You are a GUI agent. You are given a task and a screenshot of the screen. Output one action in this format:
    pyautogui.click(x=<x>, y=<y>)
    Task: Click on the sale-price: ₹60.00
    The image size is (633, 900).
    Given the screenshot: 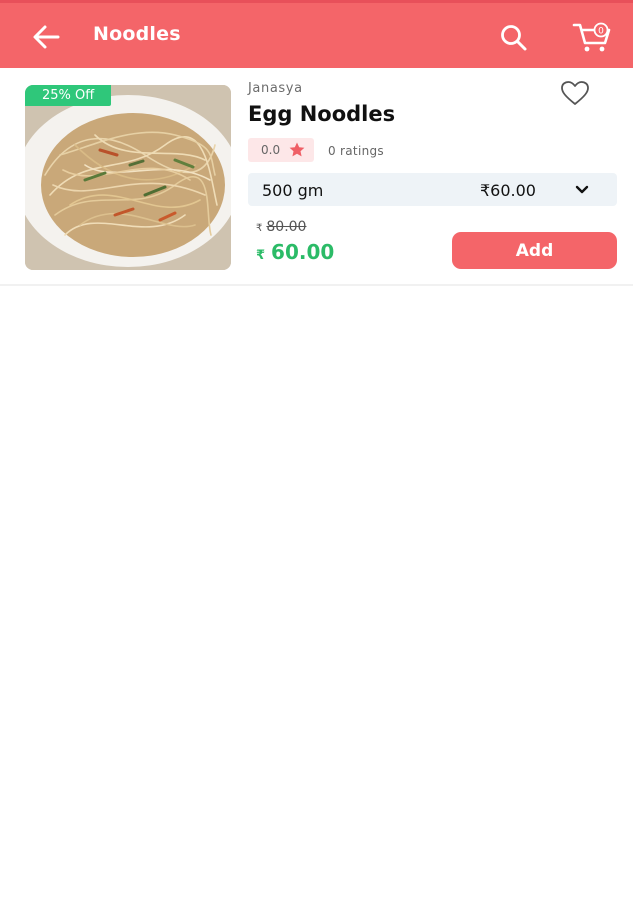 What is the action you would take?
    pyautogui.click(x=295, y=252)
    